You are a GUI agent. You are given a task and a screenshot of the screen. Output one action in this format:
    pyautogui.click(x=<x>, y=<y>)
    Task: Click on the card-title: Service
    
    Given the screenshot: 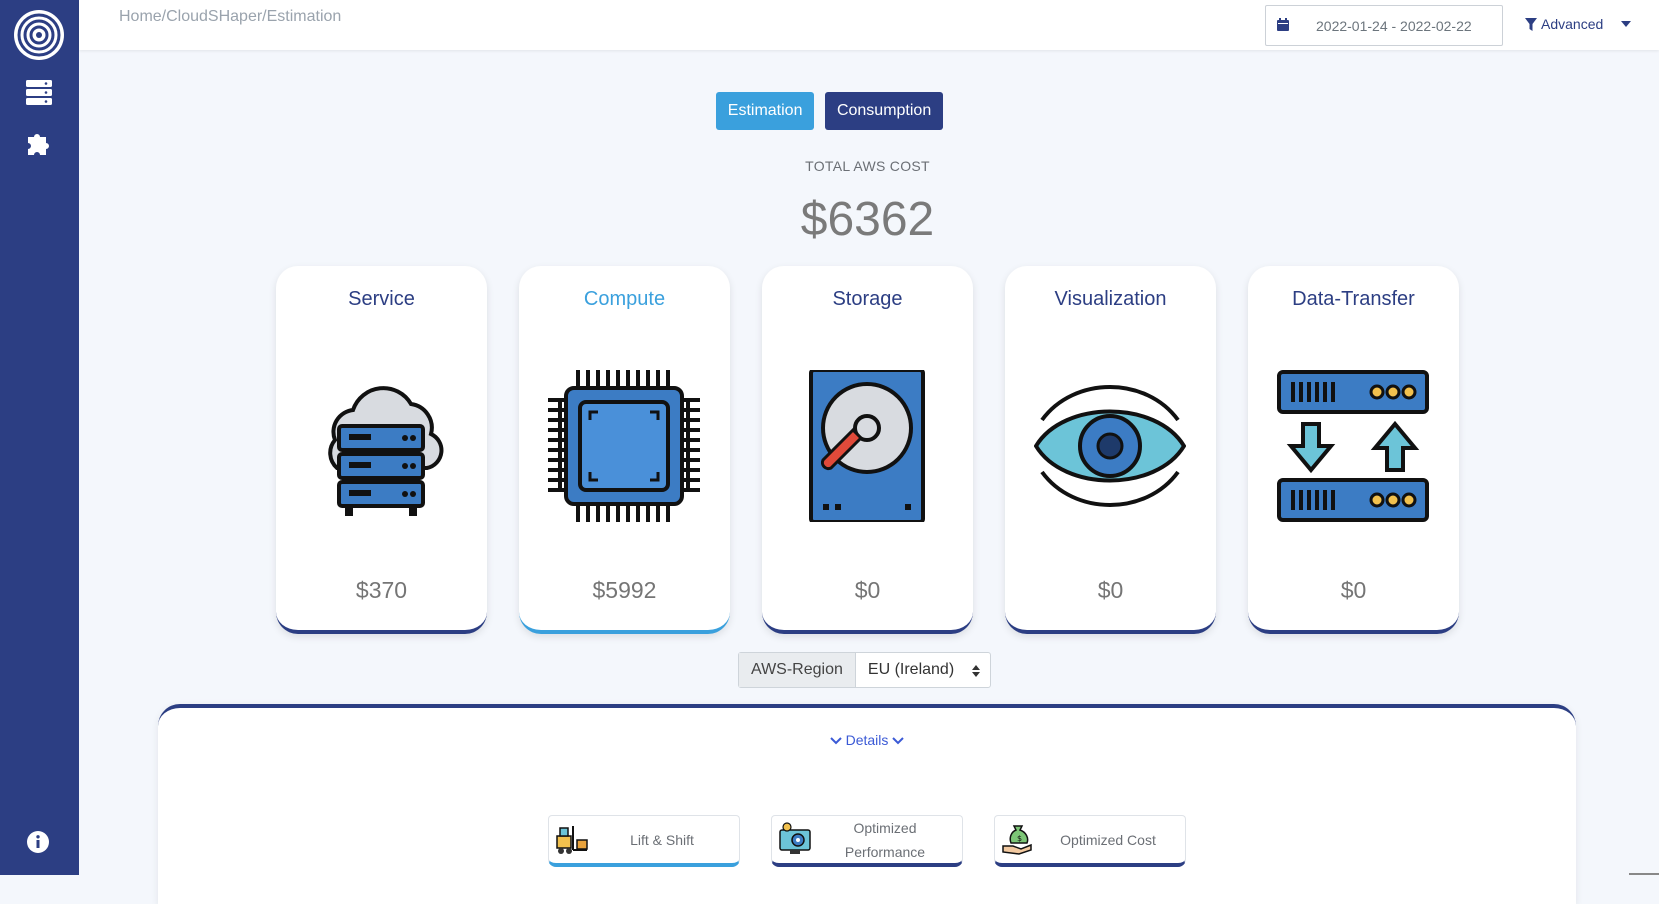 What is the action you would take?
    pyautogui.click(x=381, y=299)
    